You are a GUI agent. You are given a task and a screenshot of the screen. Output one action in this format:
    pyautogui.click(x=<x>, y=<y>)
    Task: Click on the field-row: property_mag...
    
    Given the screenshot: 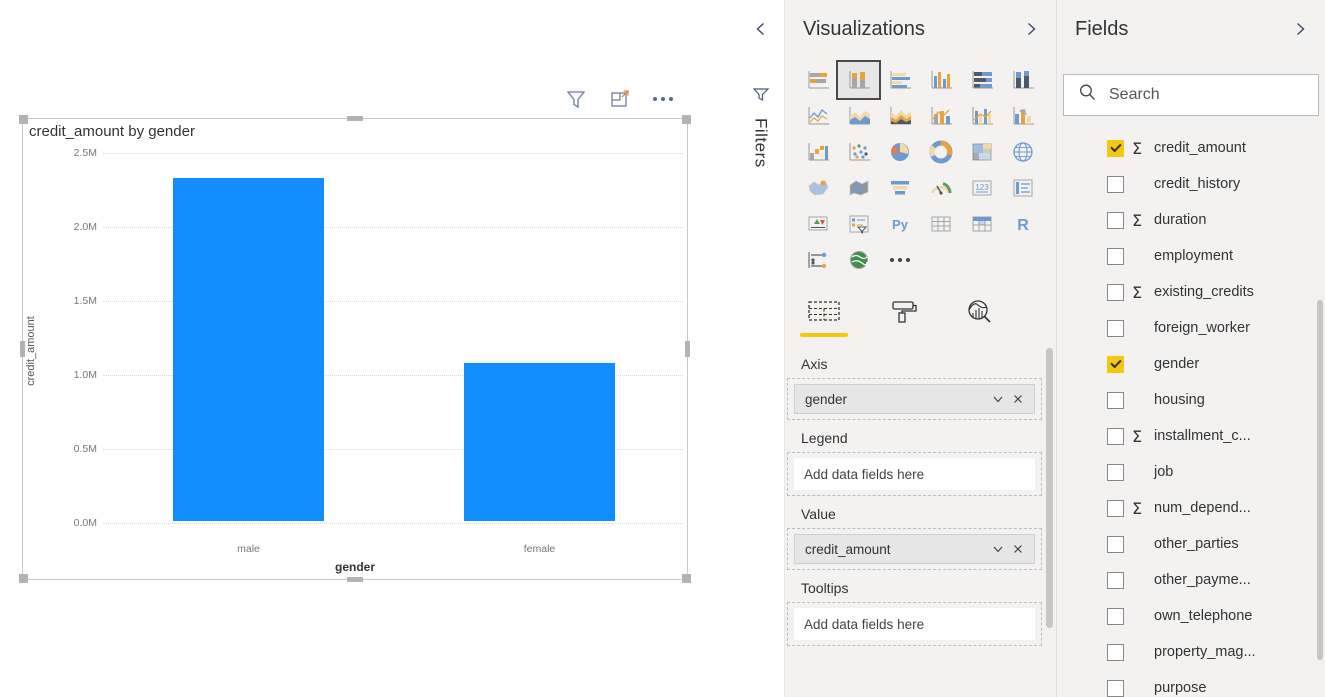 What is the action you would take?
    pyautogui.click(x=1191, y=652)
    